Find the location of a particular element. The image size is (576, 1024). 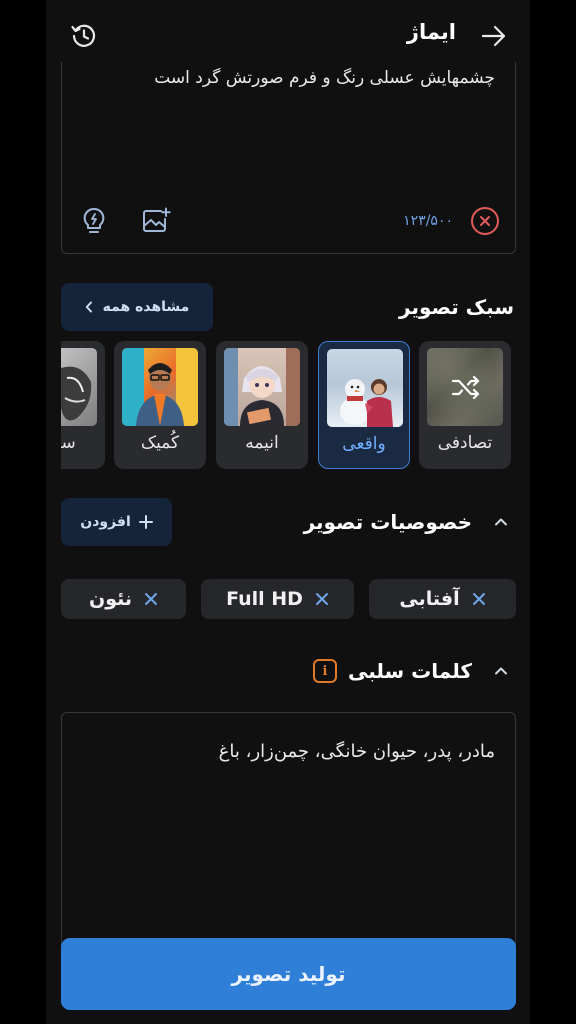

style-label-comic: کُمیک is located at coordinates (160, 443).